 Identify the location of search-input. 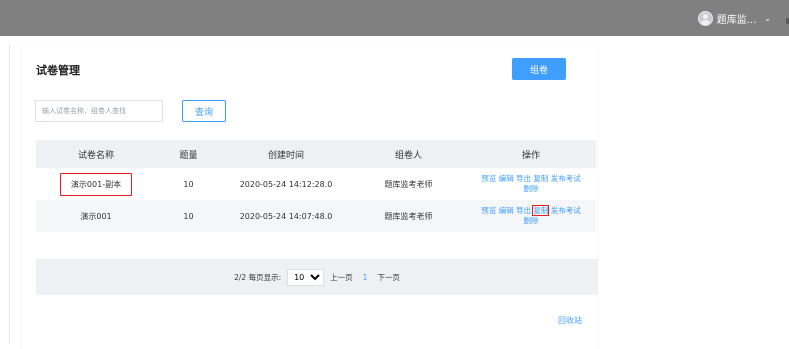
(99, 111).